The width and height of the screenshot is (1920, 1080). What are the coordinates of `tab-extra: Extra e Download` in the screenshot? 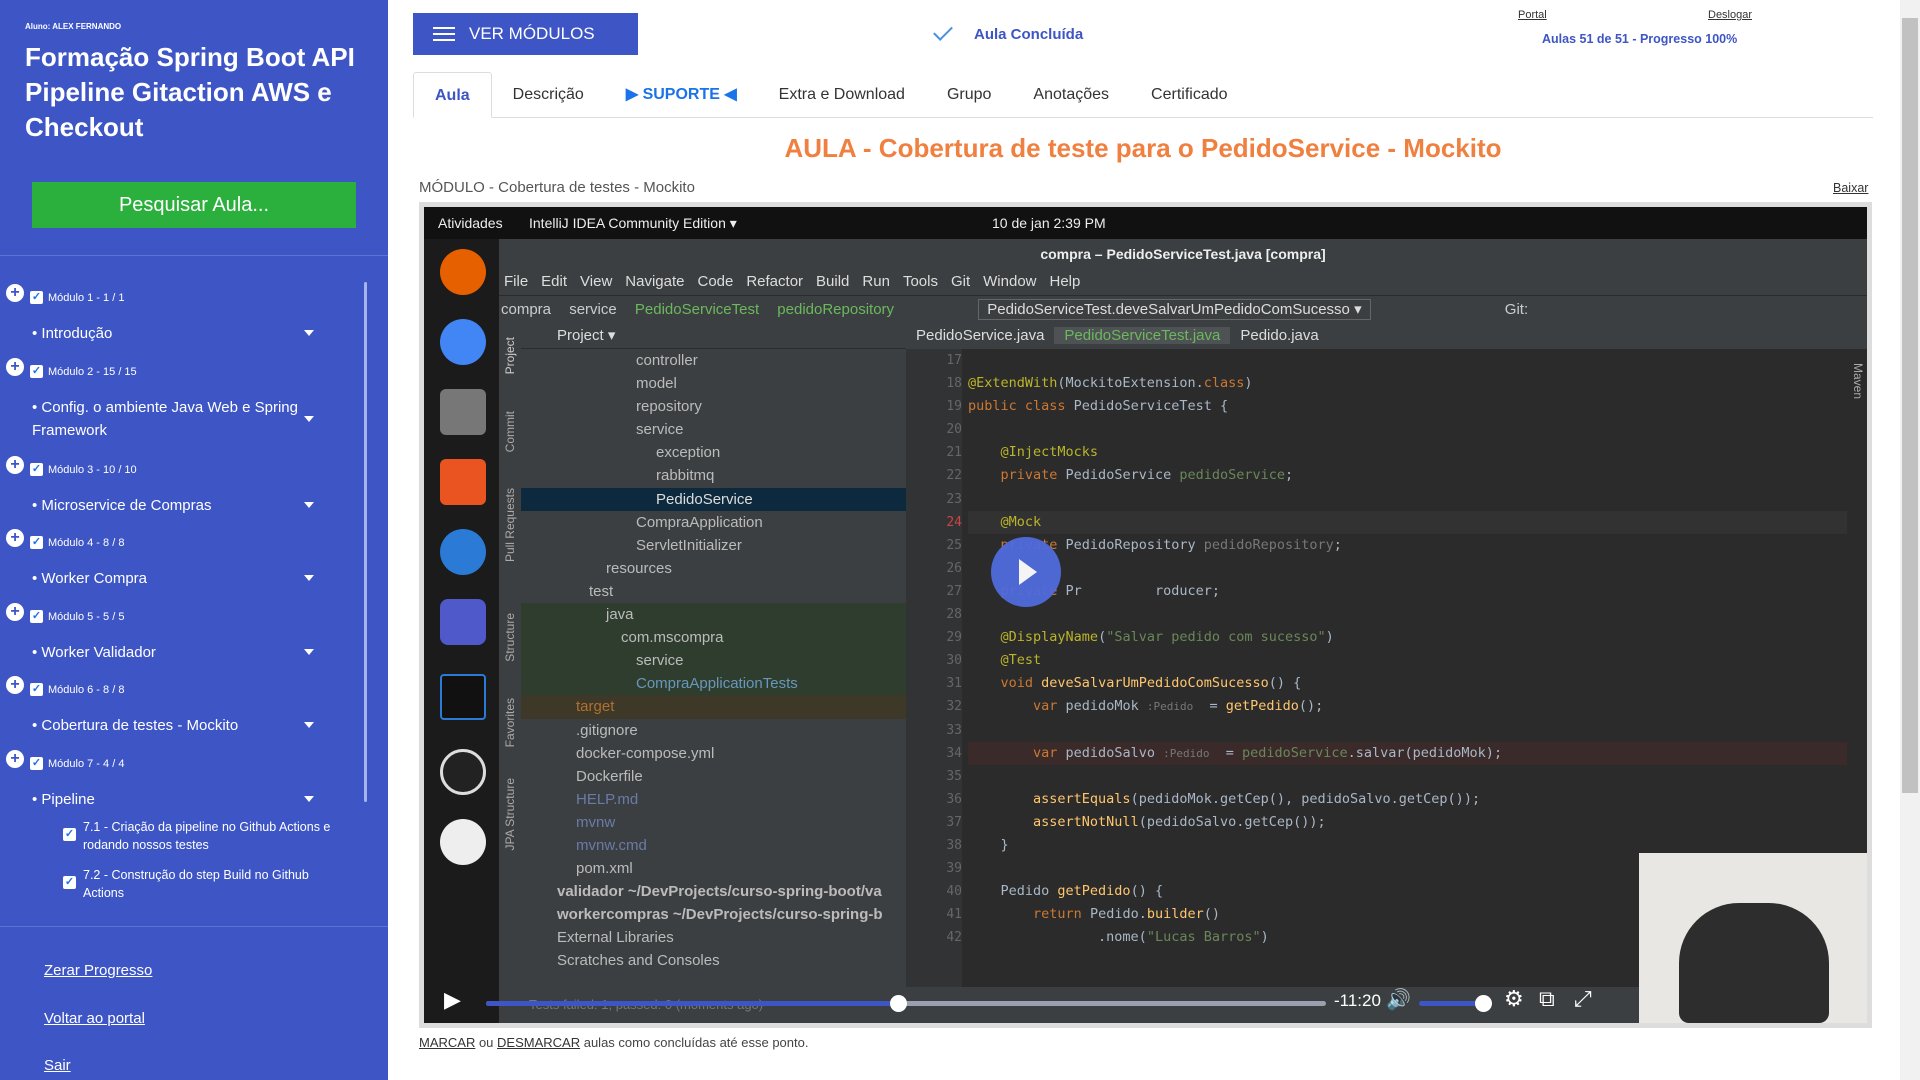 It's located at (842, 95).